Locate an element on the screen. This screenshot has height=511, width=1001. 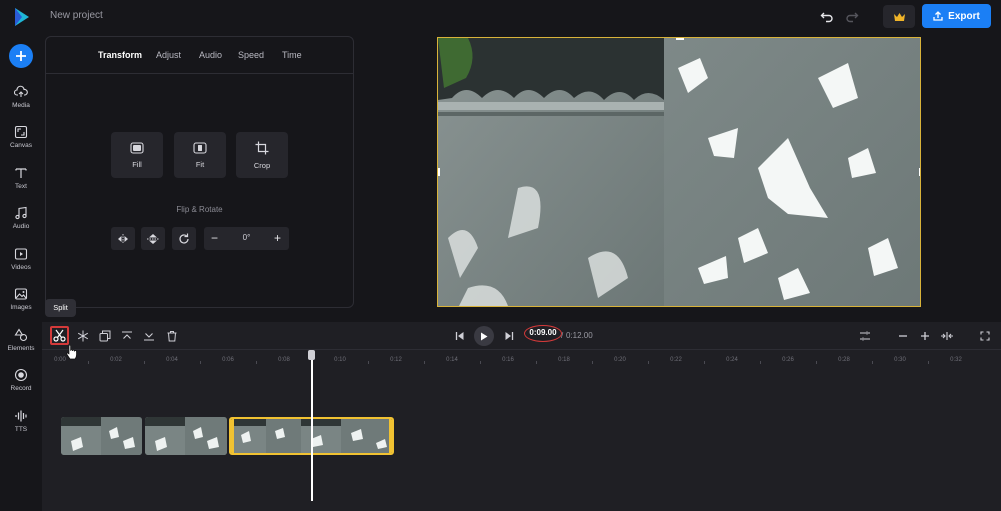
redo-icon is located at coordinates (852, 17).